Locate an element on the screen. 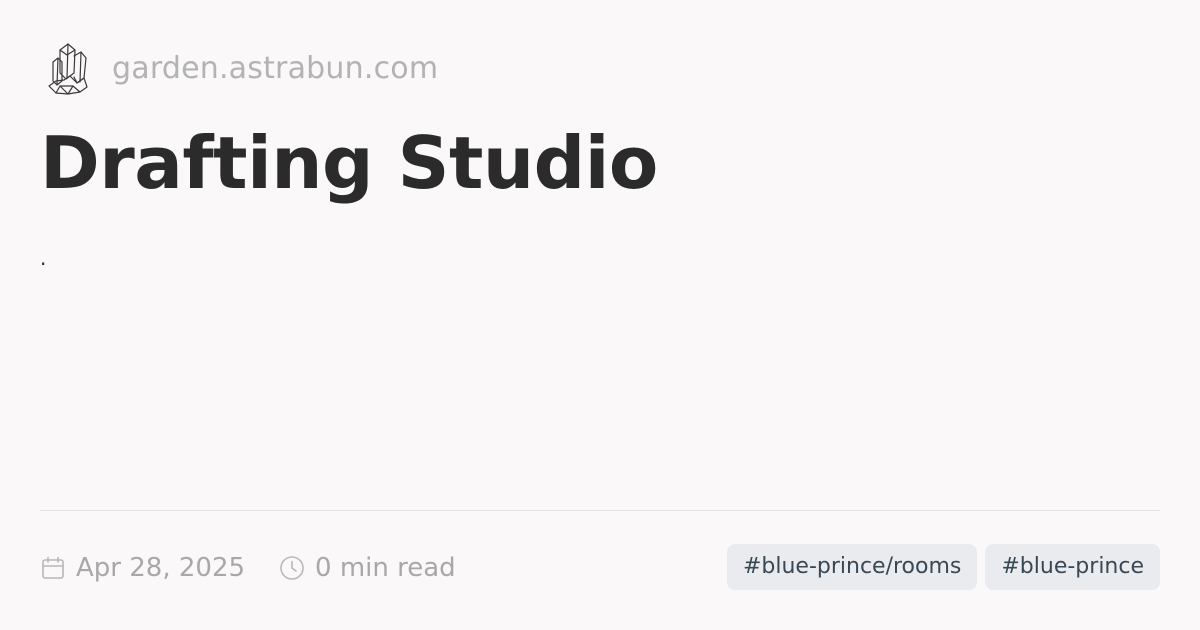 The image size is (1200, 630). page-title: Drafting Studio is located at coordinates (349, 163).